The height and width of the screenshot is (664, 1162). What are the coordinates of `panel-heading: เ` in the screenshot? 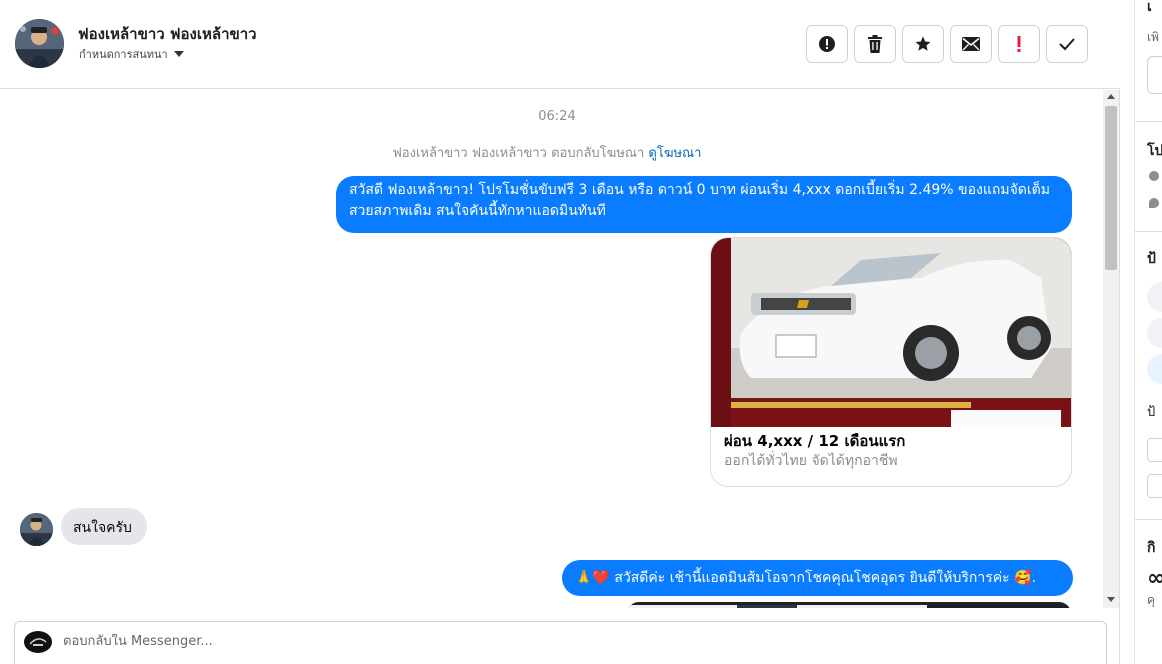 It's located at (1149, 7).